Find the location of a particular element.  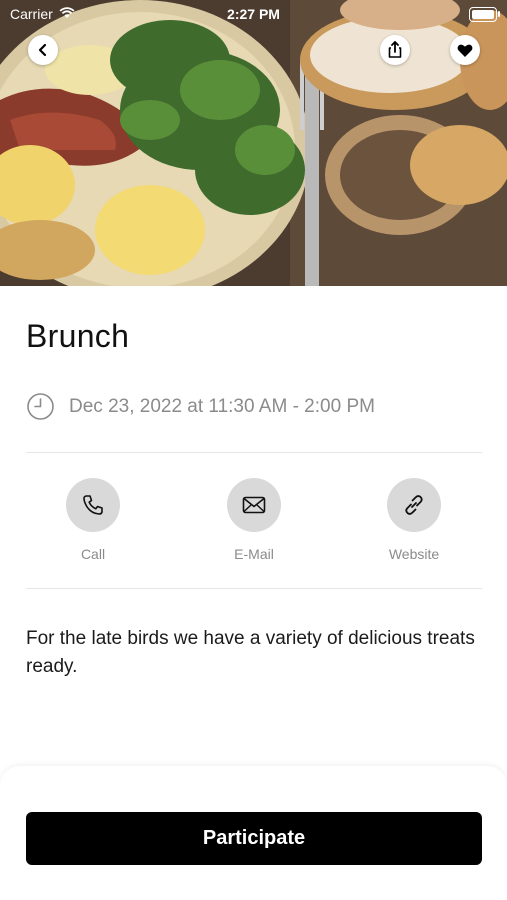

call-action: Call is located at coordinates (93, 520).